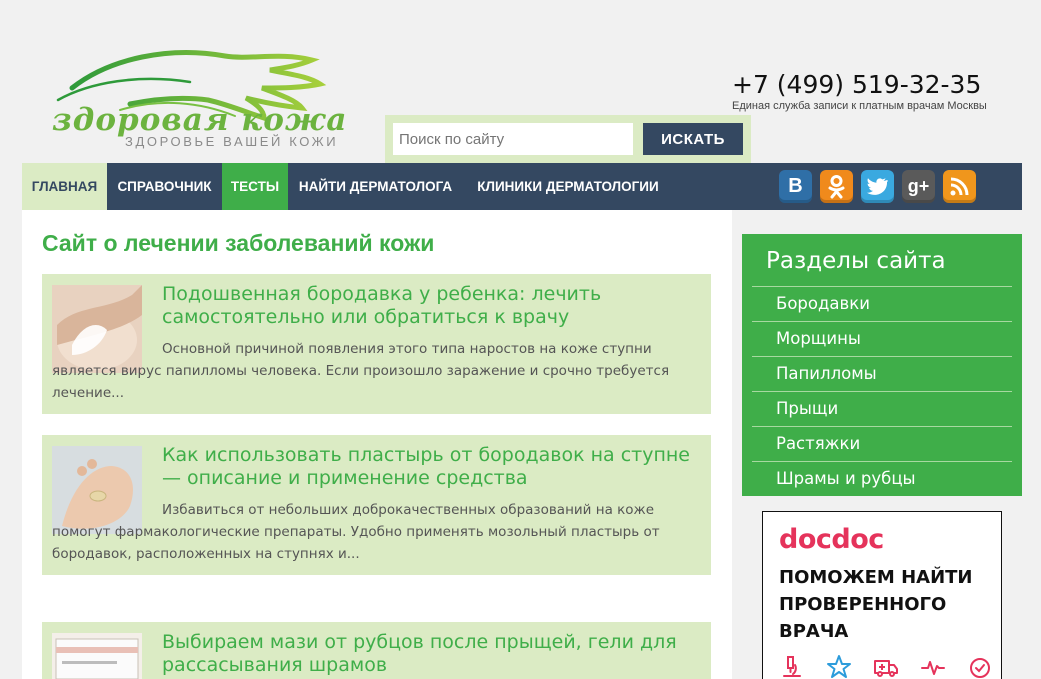 This screenshot has width=1041, height=679. I want to click on star-icon, so click(839, 666).